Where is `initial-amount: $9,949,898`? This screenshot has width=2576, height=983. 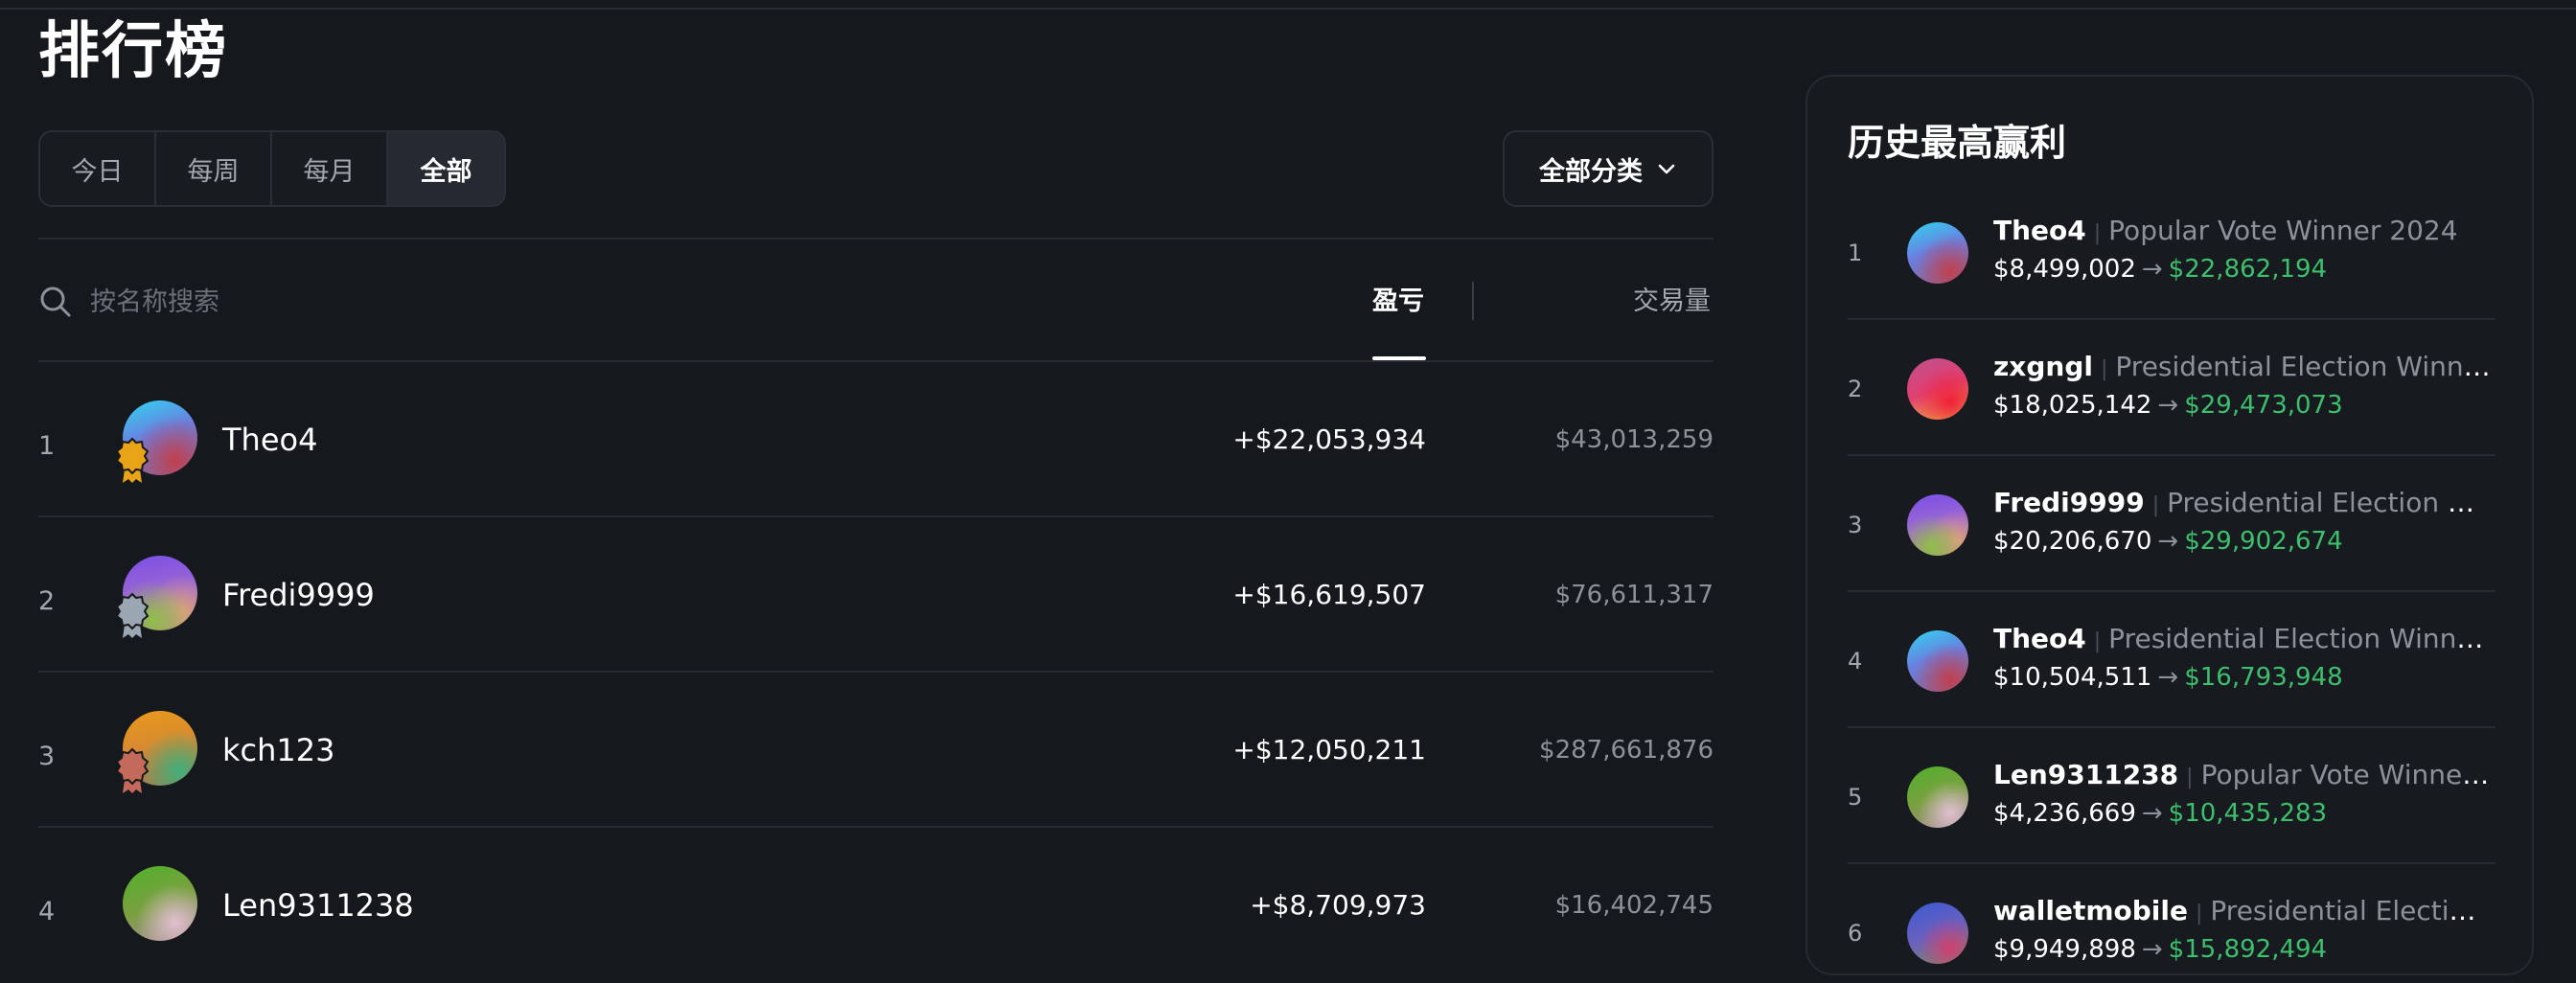 initial-amount: $9,949,898 is located at coordinates (2064, 950).